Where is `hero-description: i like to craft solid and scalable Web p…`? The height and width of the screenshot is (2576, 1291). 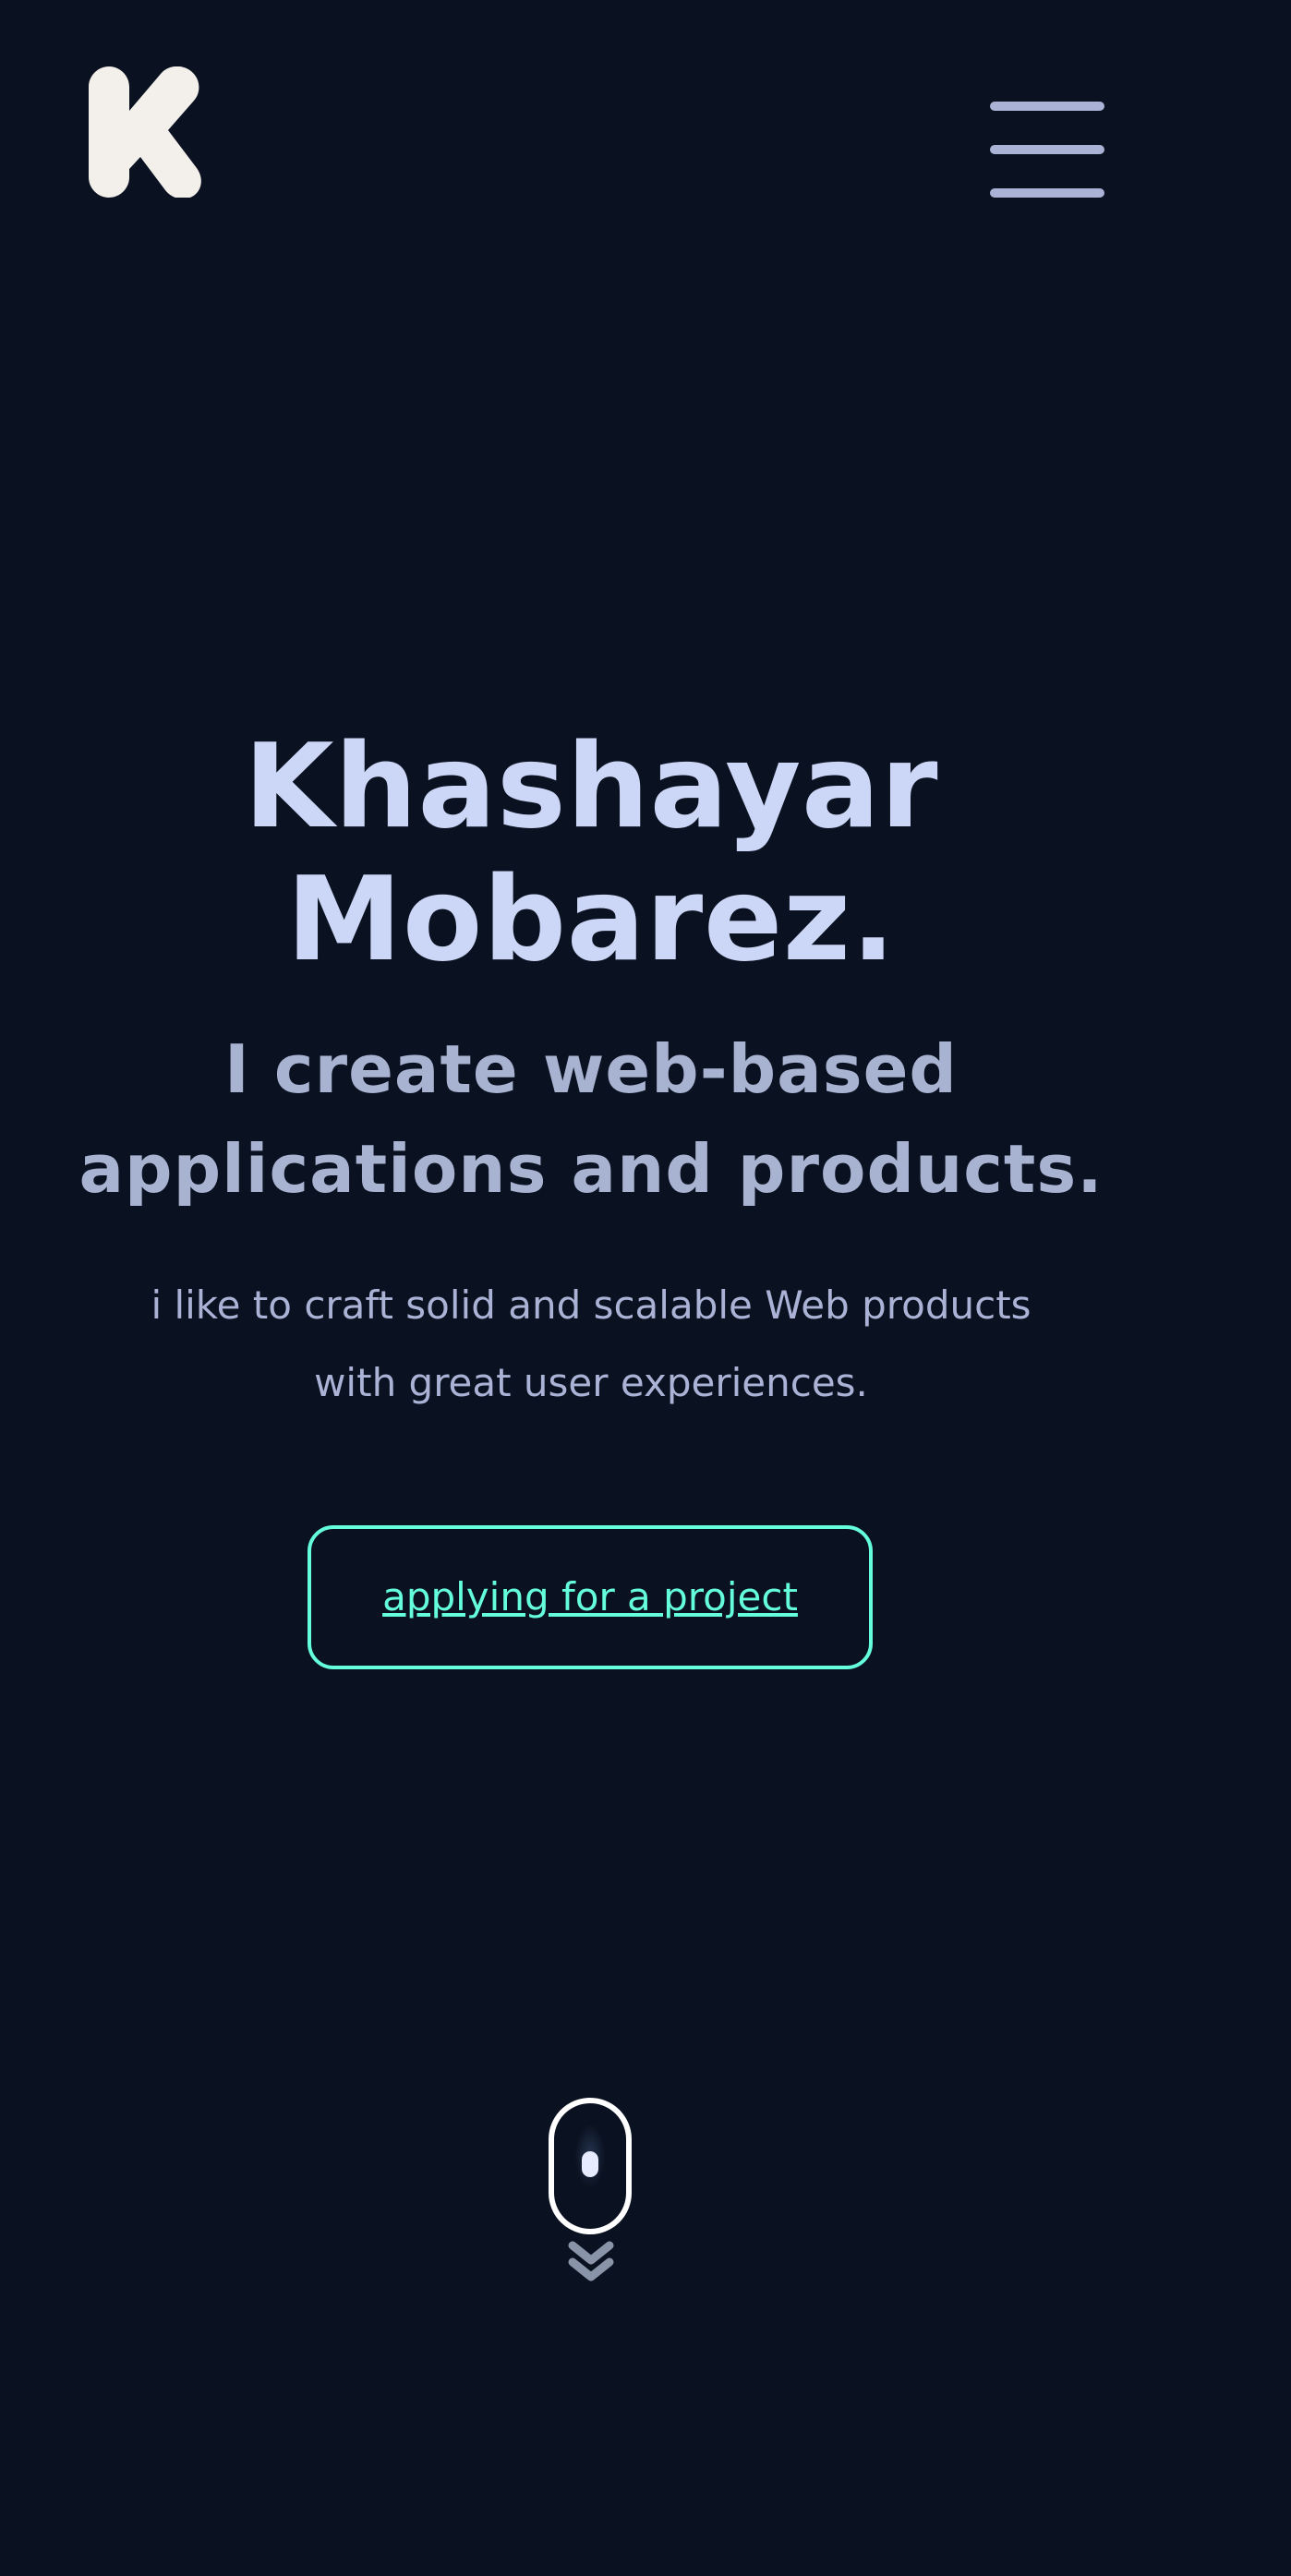 hero-description: i like to craft solid and scalable Web p… is located at coordinates (591, 1344).